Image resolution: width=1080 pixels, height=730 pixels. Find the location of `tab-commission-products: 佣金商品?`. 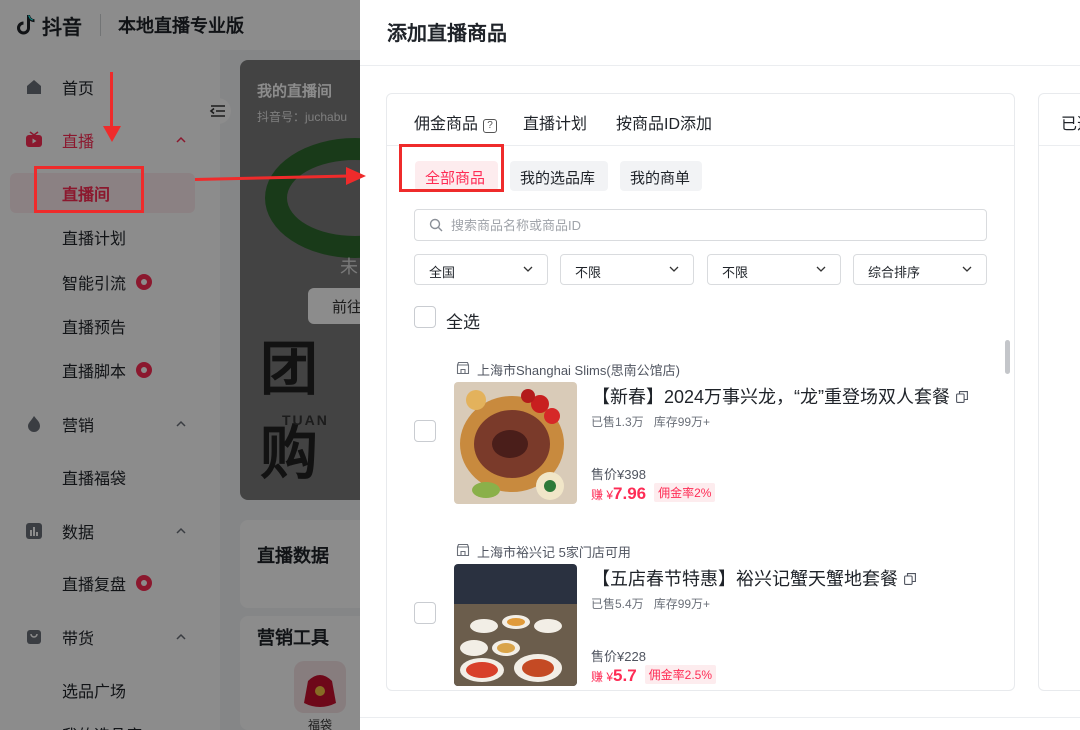

tab-commission-products: 佣金商品? is located at coordinates (456, 122).